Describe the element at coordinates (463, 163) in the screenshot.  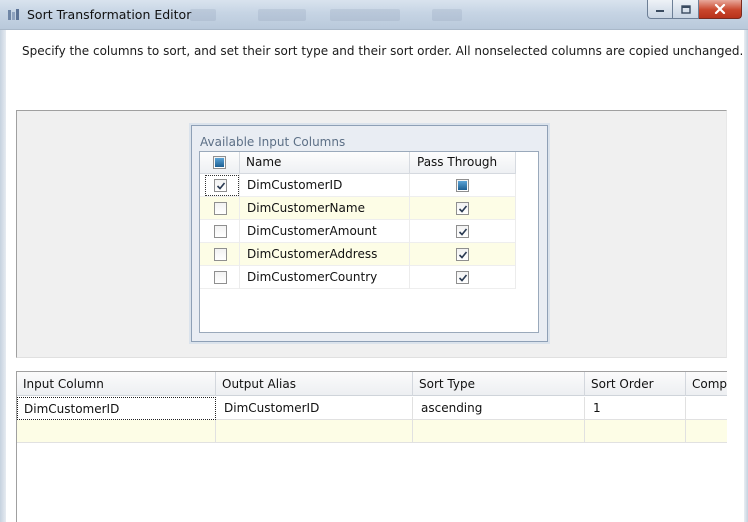
I see `pass-through-header: Pass Through` at that location.